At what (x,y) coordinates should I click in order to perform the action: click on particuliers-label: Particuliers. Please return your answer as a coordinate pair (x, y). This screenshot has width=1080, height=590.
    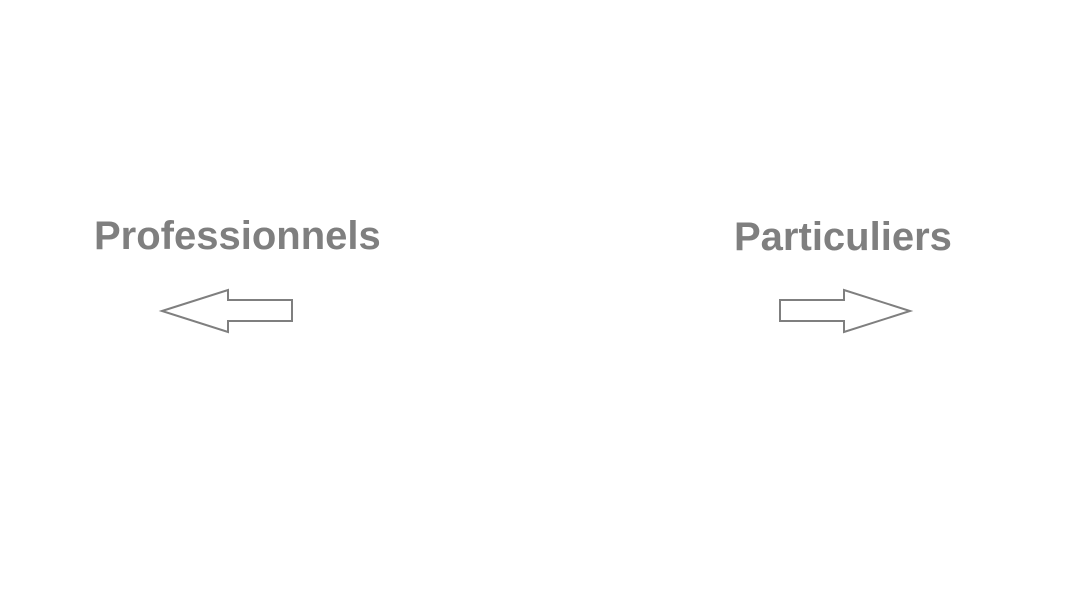
    Looking at the image, I should click on (843, 237).